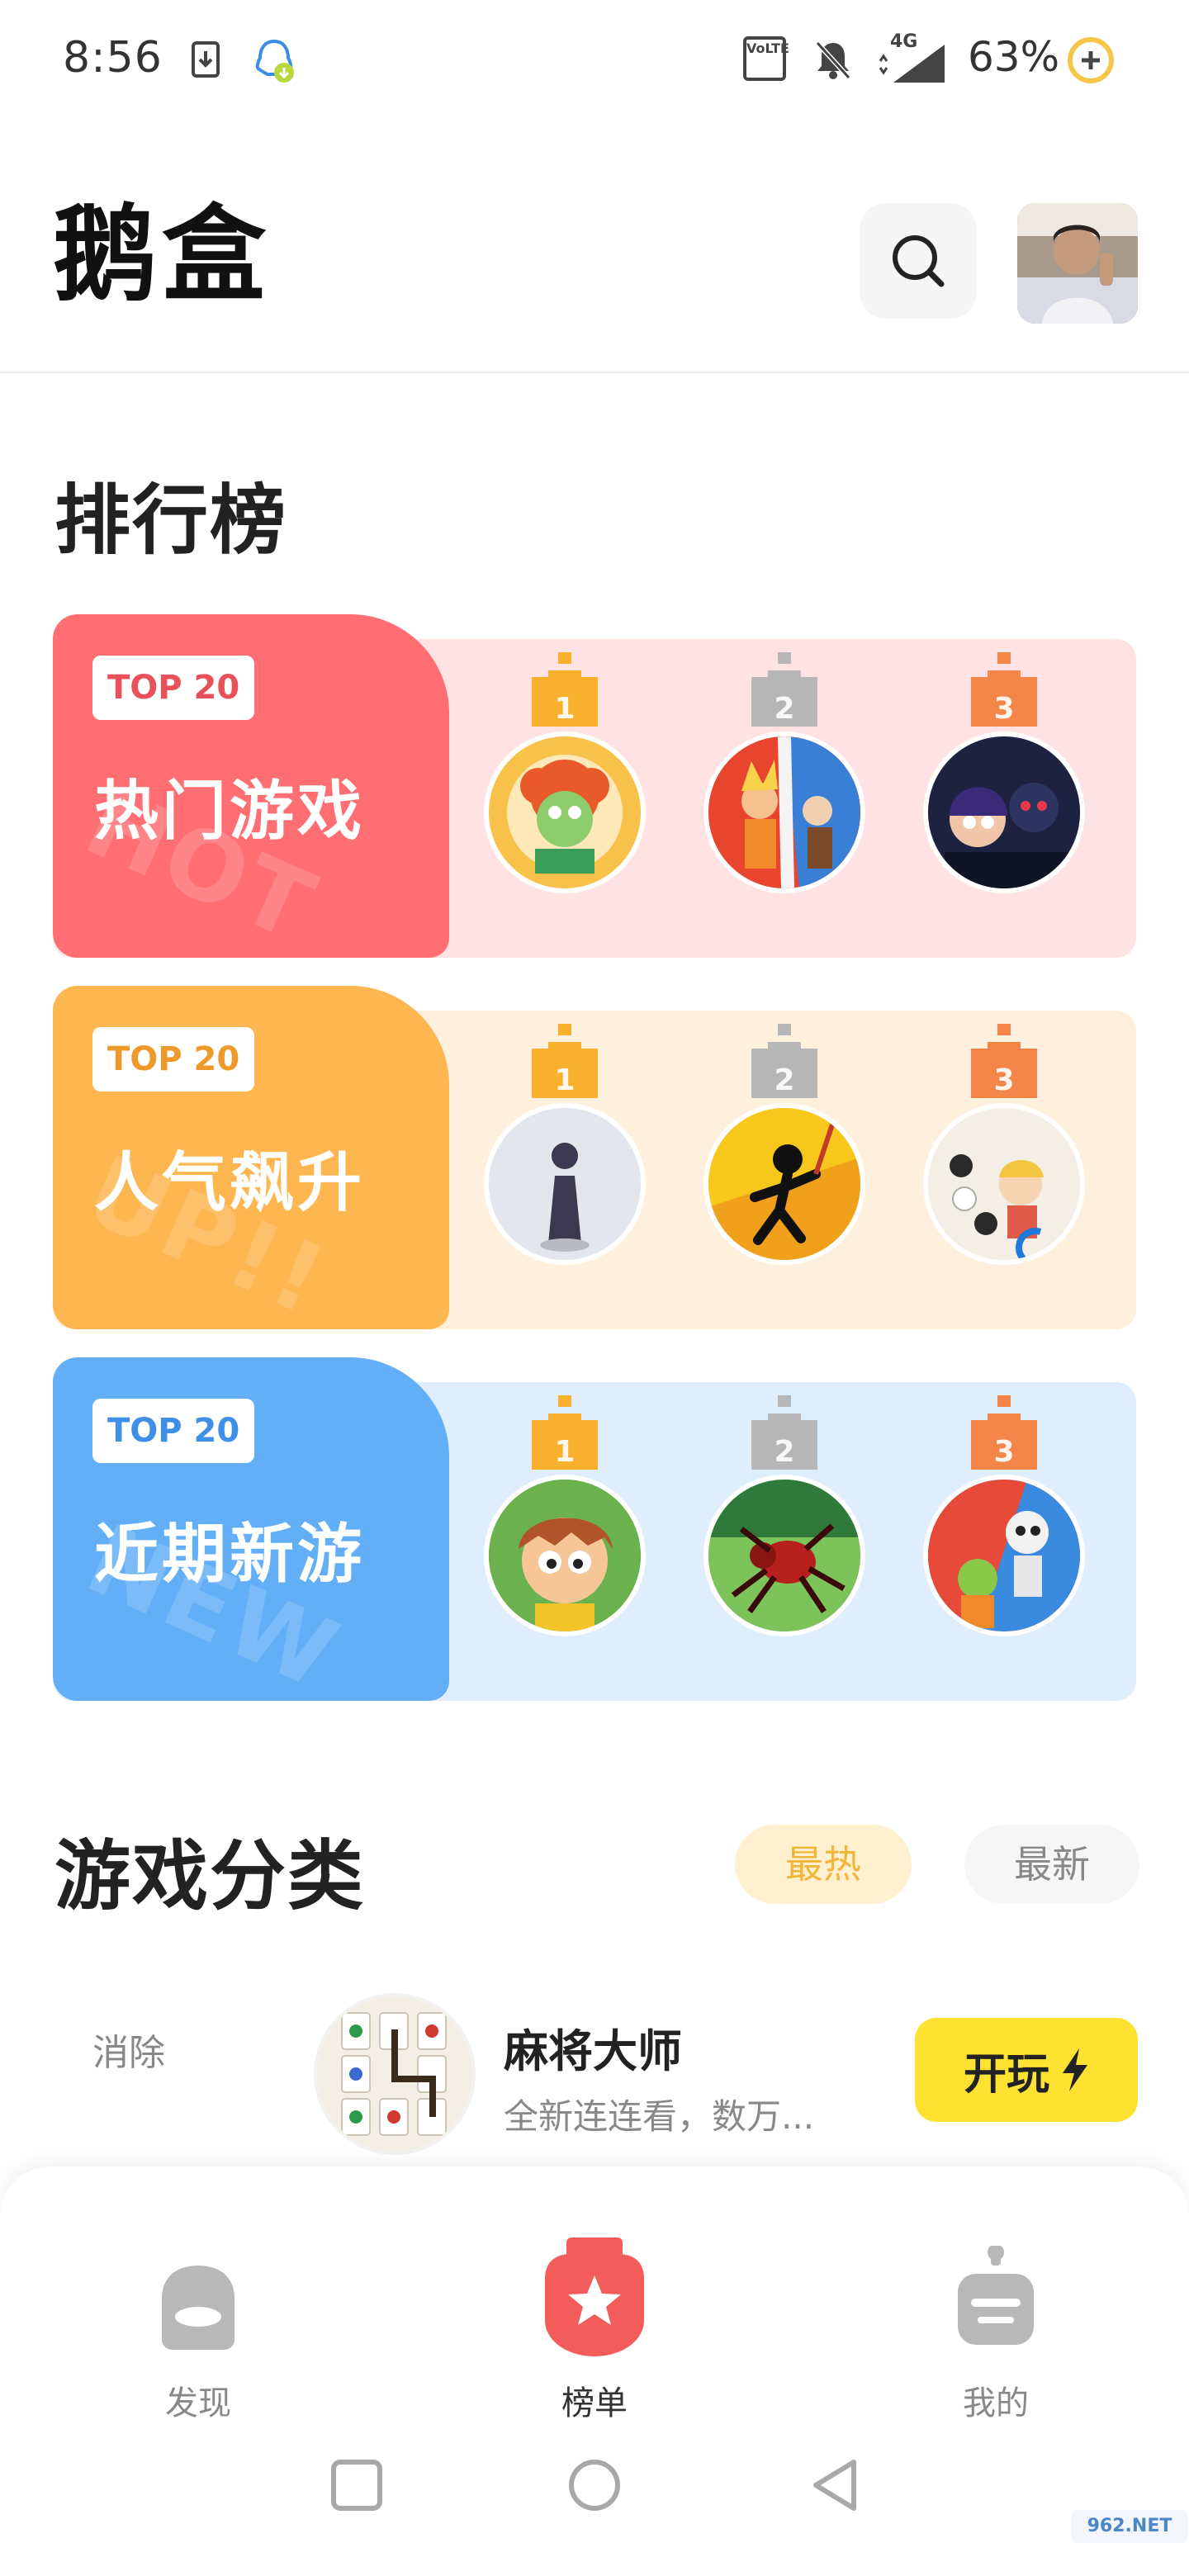 The image size is (1189, 2576). I want to click on ranking-card-title: 热门游戏, so click(230, 811).